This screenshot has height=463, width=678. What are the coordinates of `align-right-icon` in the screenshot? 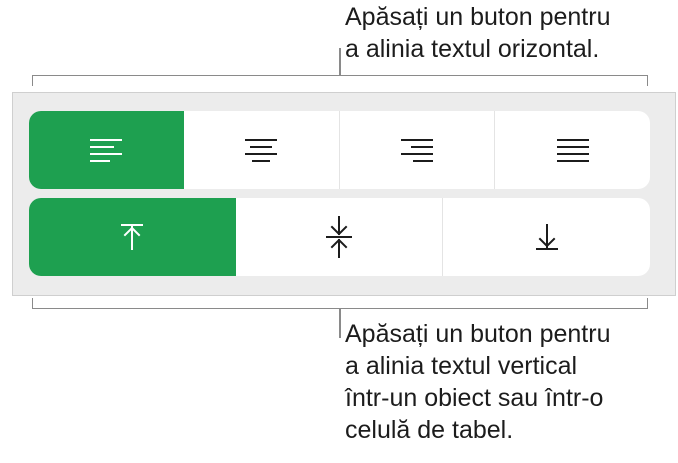 It's located at (417, 150).